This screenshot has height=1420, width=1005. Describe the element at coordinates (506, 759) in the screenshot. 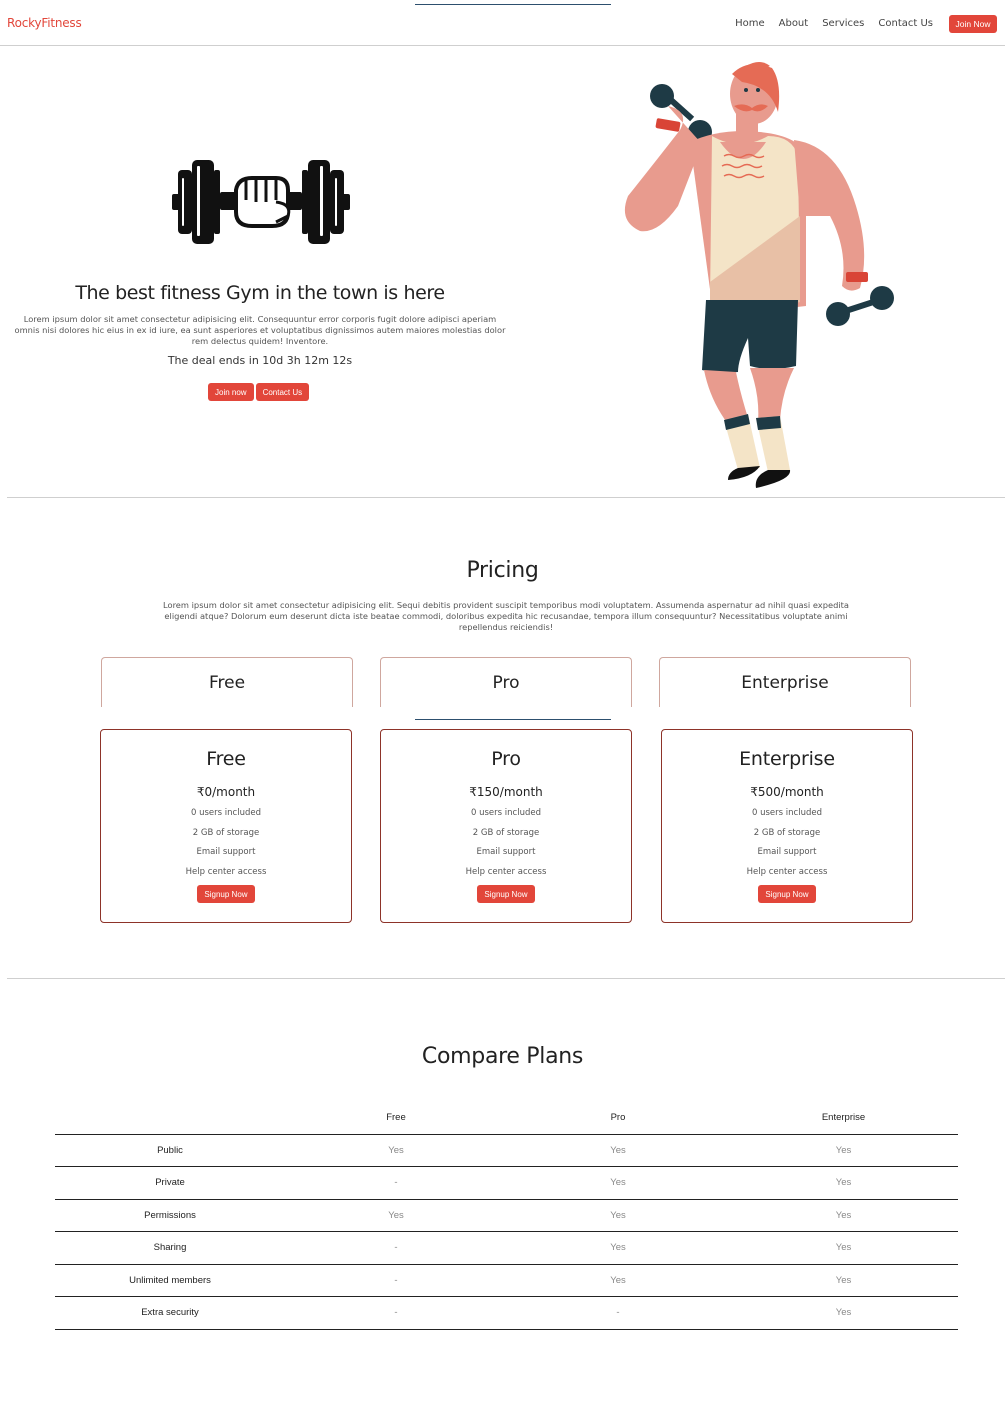

I see `plan-name: Pro` at that location.